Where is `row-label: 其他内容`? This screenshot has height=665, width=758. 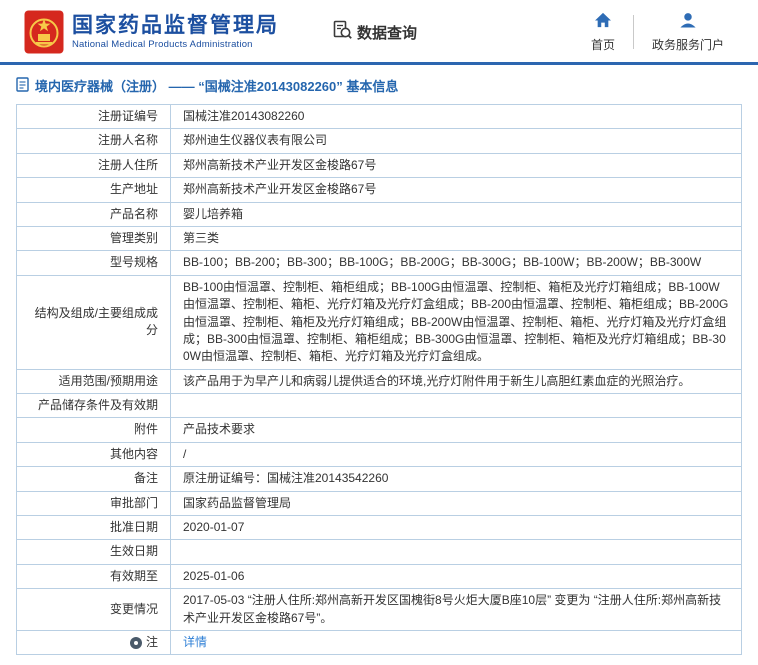 row-label: 其他内容 is located at coordinates (93, 454).